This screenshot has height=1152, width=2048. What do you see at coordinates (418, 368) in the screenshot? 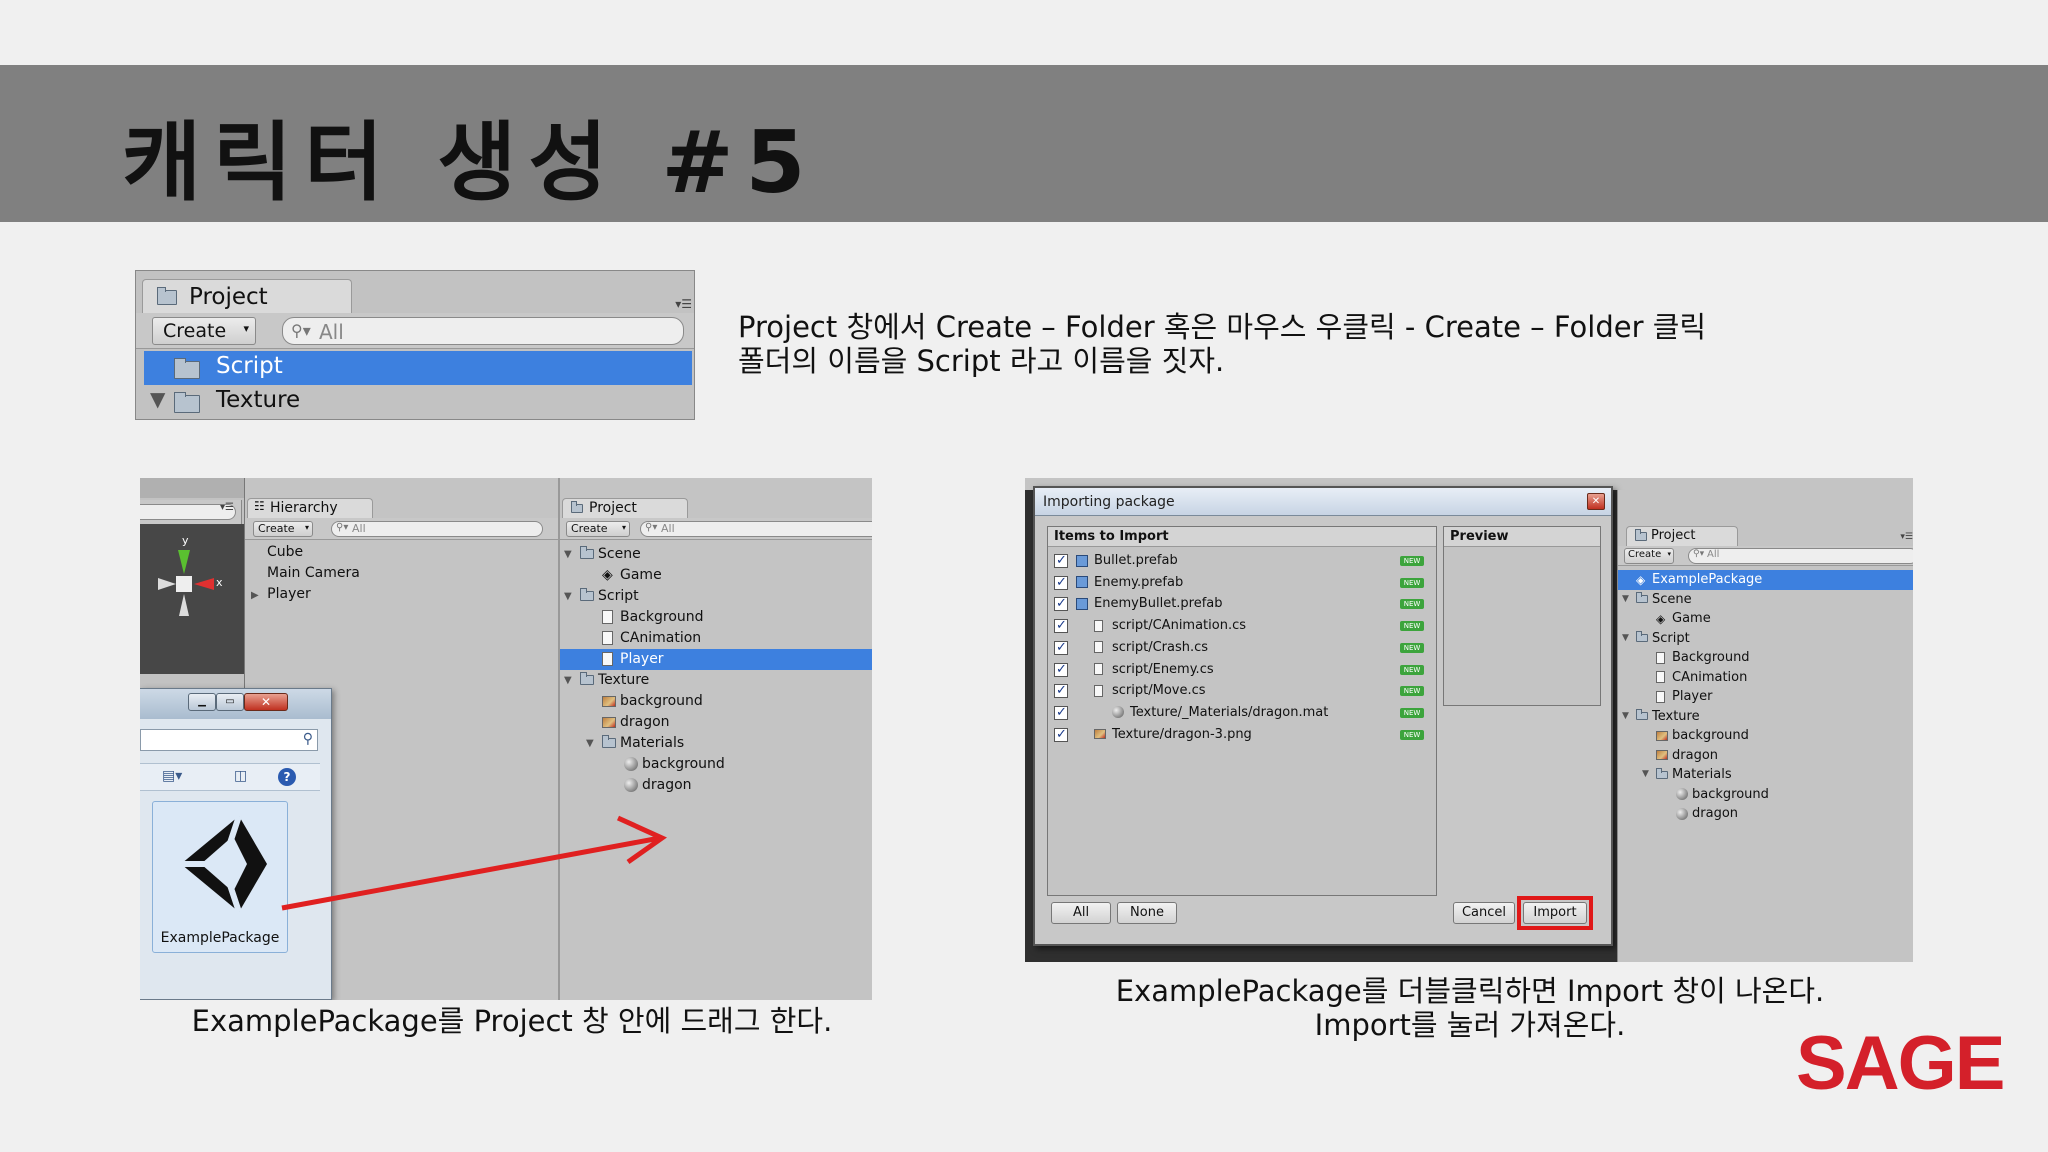
I see `list-item-script: Script` at bounding box center [418, 368].